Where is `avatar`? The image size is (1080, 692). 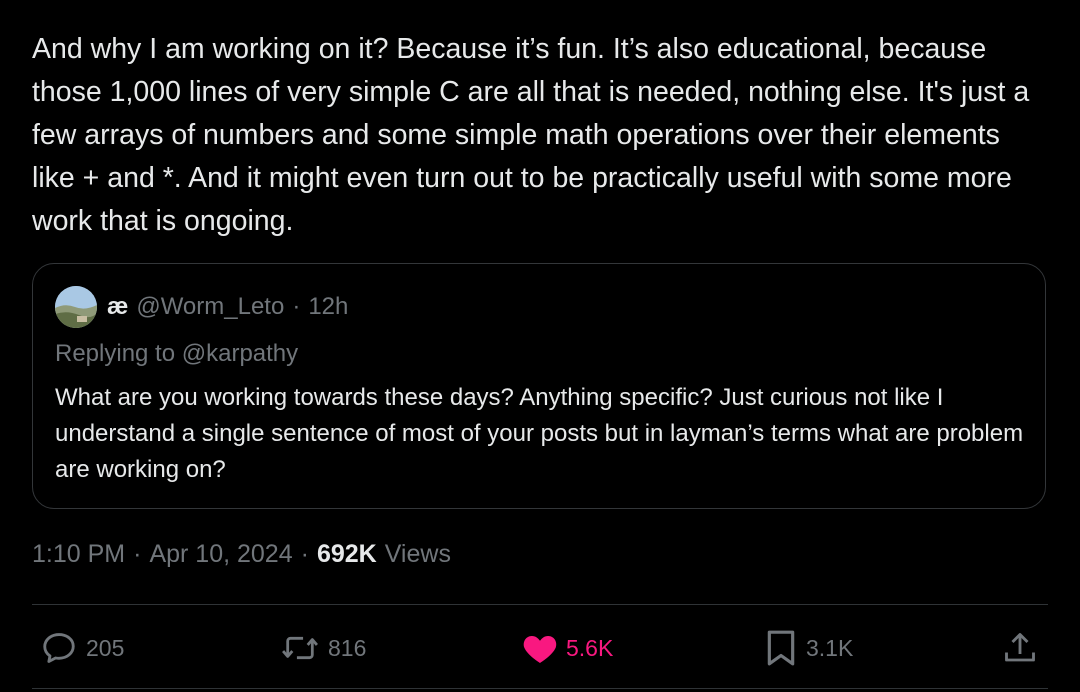
avatar is located at coordinates (76, 307).